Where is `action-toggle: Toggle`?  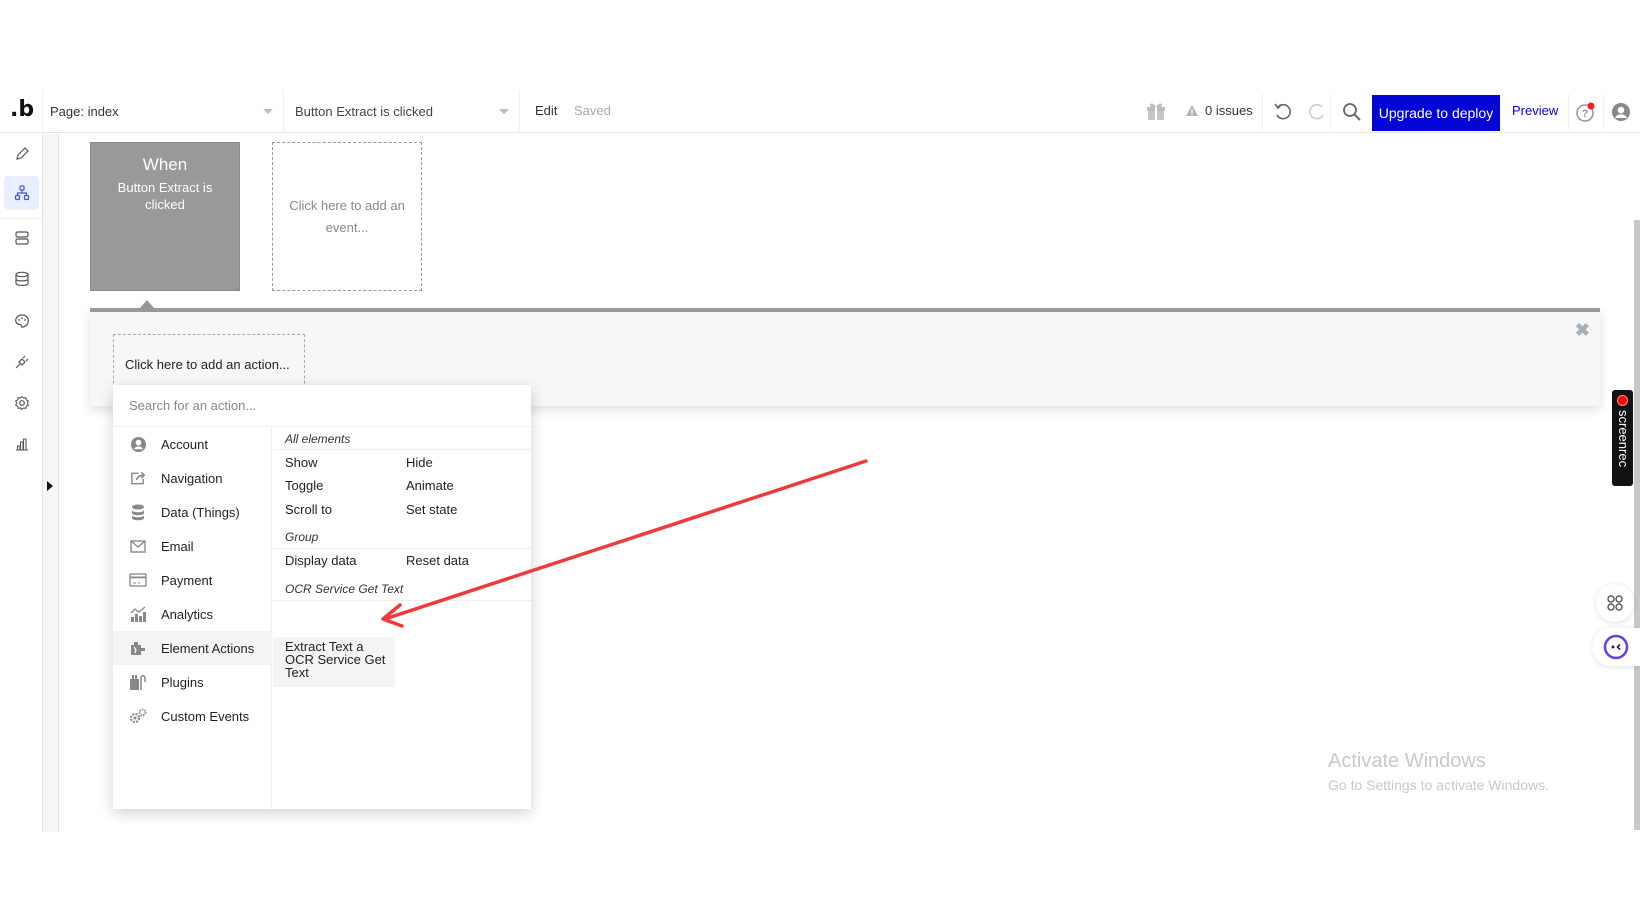 action-toggle: Toggle is located at coordinates (304, 485).